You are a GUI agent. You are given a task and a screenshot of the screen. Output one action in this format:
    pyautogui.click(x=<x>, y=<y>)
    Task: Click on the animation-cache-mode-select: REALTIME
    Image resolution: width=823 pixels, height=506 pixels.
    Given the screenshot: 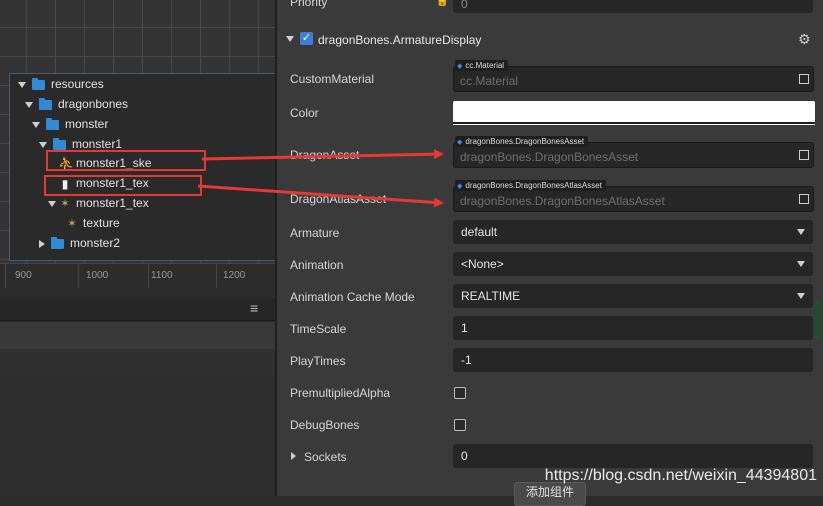 What is the action you would take?
    pyautogui.click(x=633, y=296)
    